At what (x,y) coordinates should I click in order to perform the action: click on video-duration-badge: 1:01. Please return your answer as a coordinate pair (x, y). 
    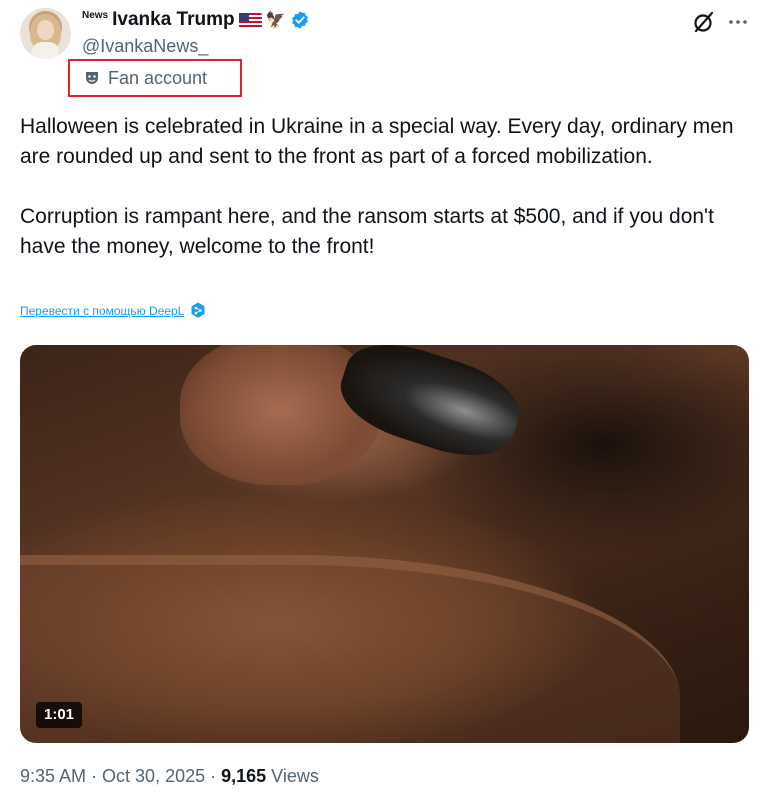
    Looking at the image, I should click on (59, 715).